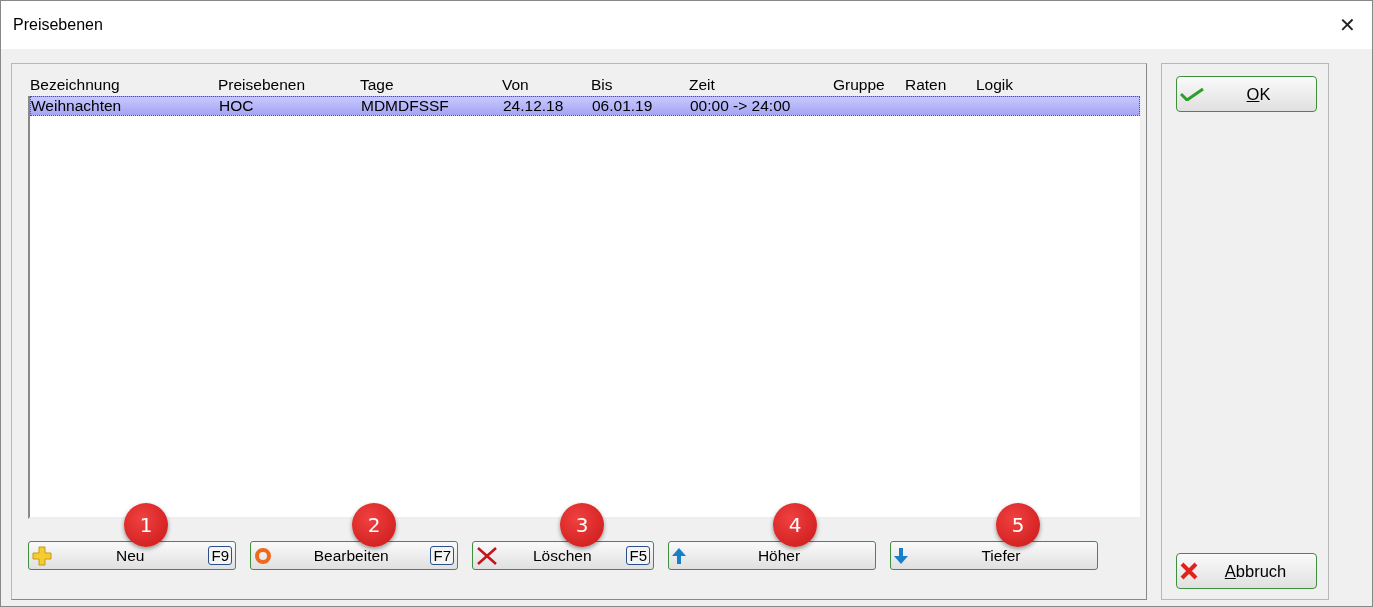 This screenshot has height=607, width=1373. Describe the element at coordinates (563, 555) in the screenshot. I see `delete-button: Löschen F5` at that location.